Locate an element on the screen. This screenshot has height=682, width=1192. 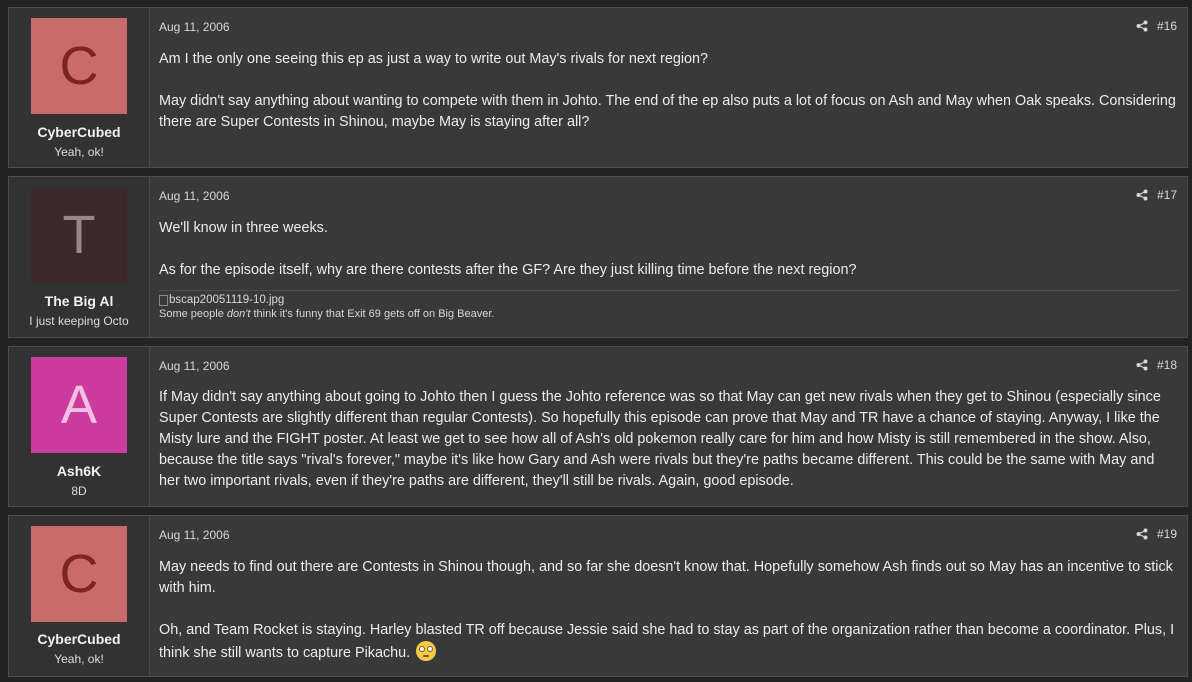
post-meta: #19 is located at coordinates (1156, 534).